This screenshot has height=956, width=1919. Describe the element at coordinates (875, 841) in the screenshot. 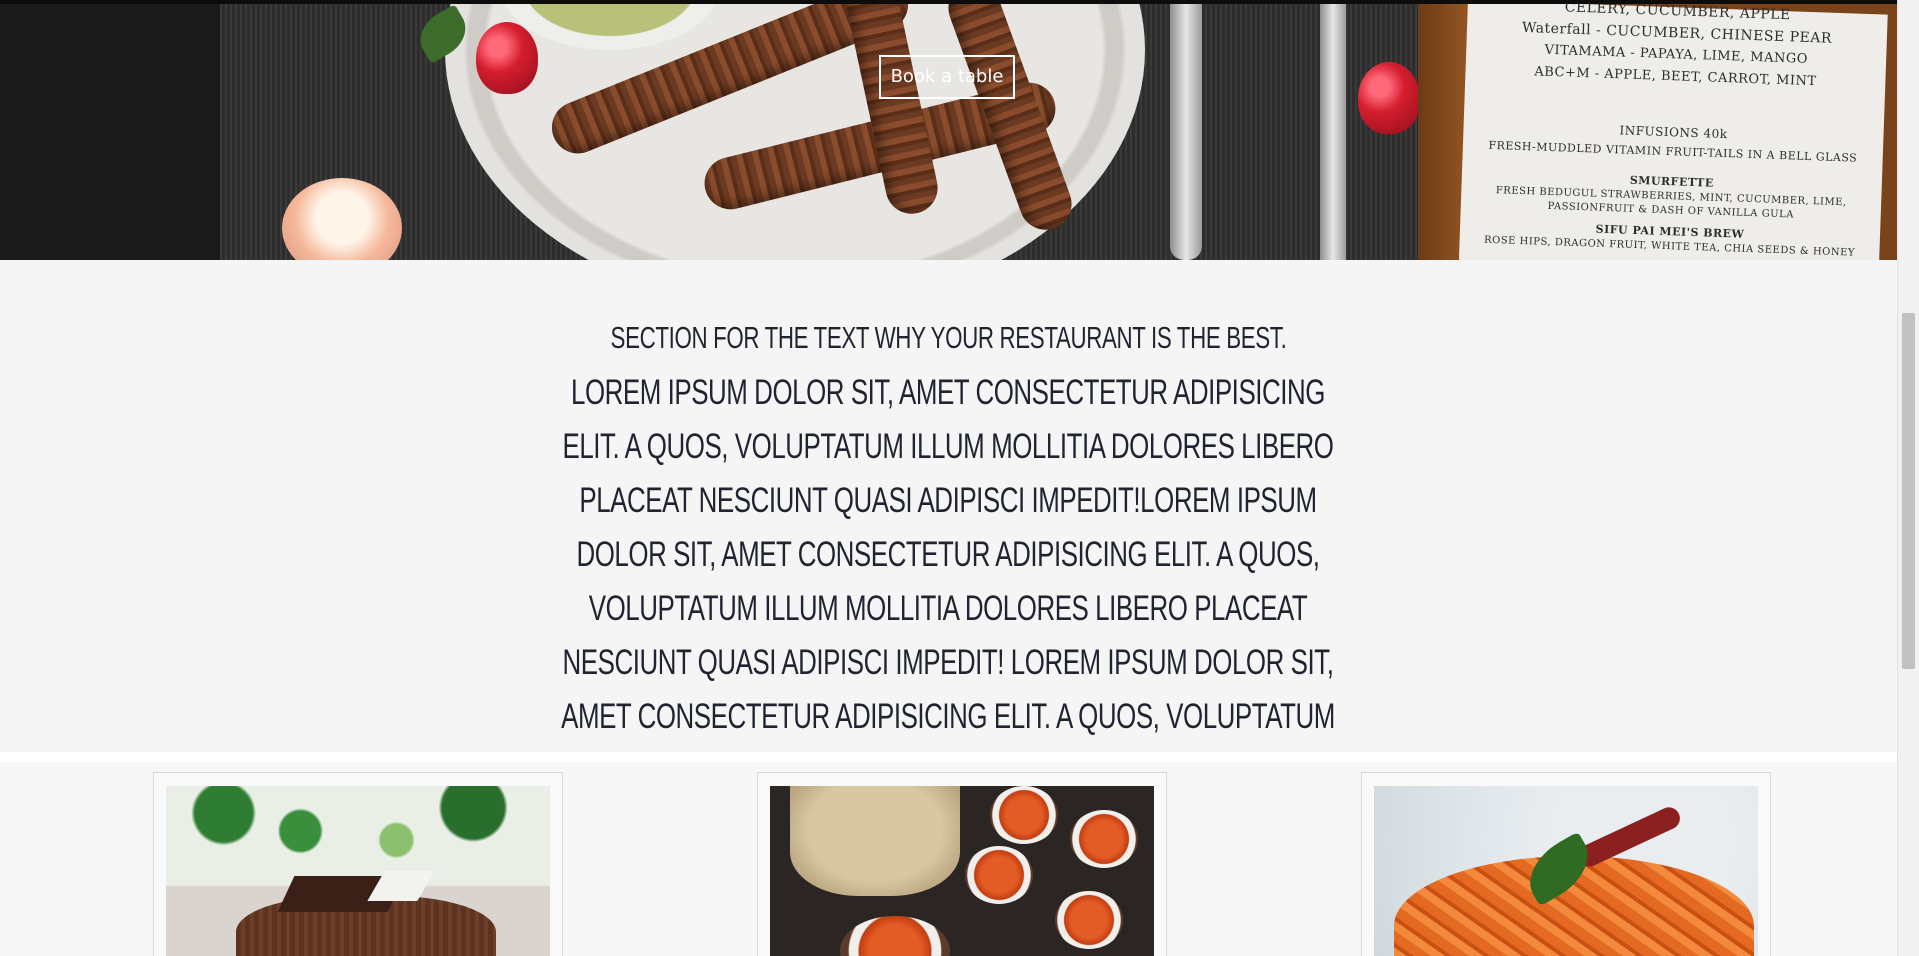

I see `naan-basket-shape` at that location.